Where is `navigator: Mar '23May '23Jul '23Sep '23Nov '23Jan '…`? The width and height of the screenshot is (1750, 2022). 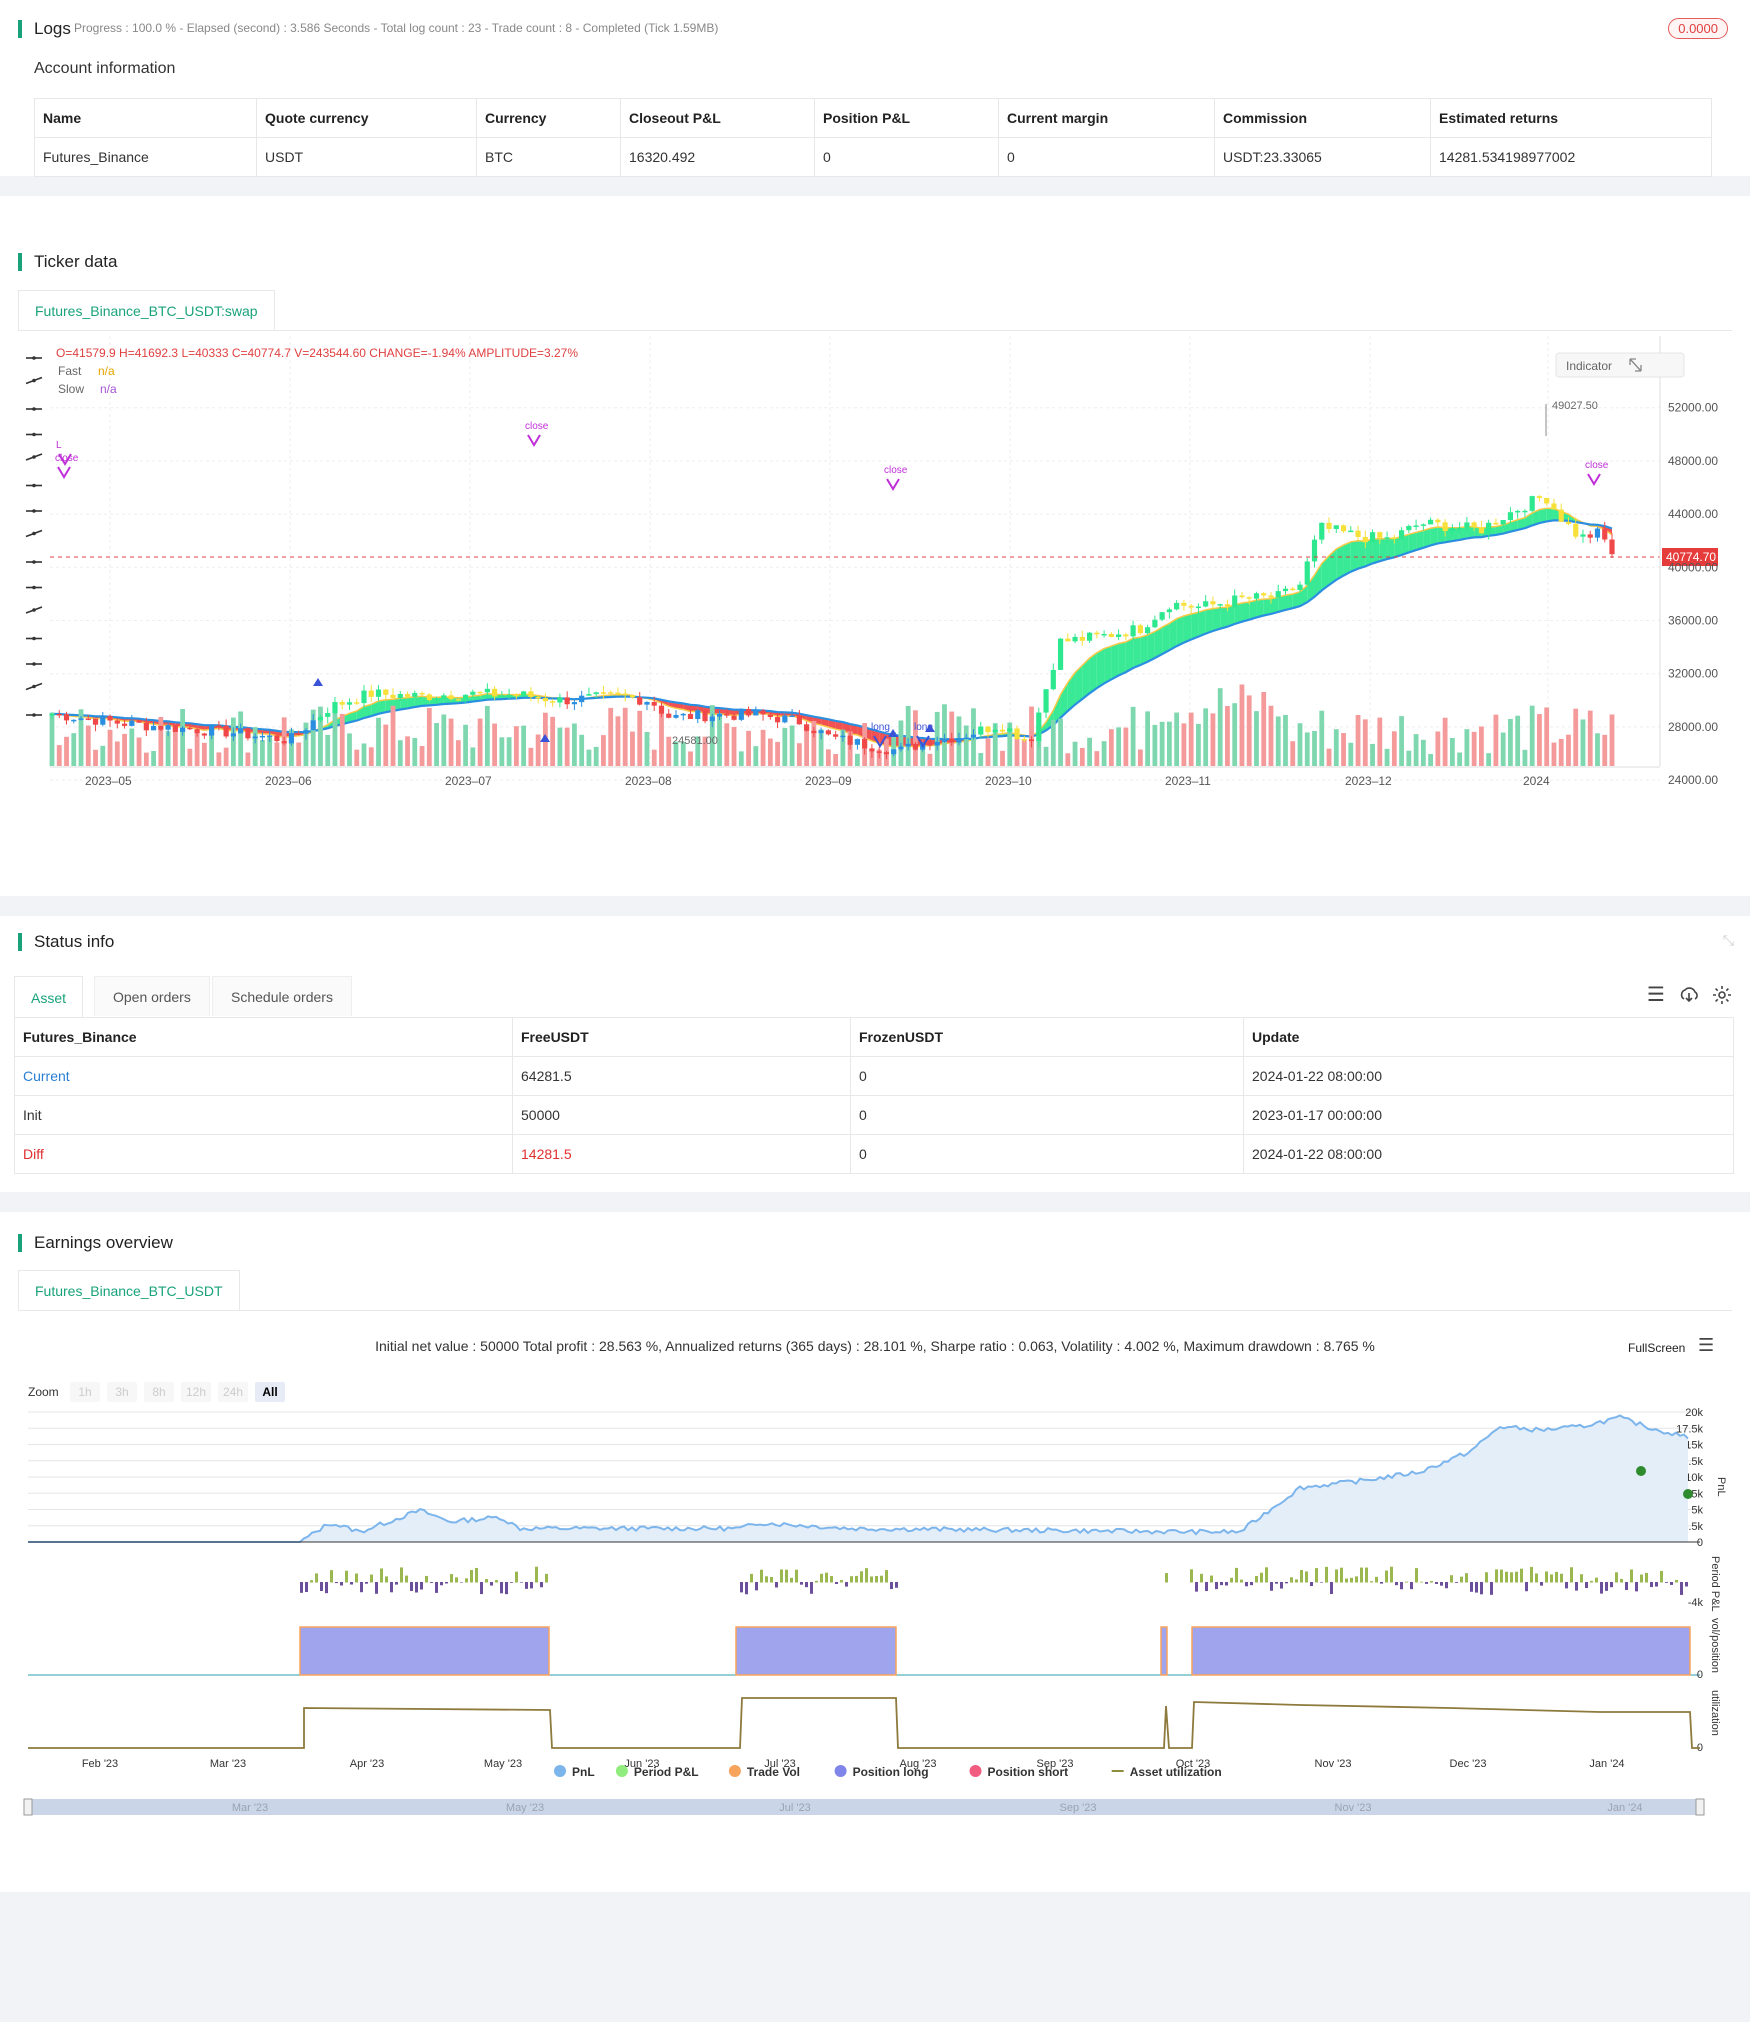 navigator: Mar '23May '23Jul '23Sep '23Nov '23Jan '… is located at coordinates (864, 1807).